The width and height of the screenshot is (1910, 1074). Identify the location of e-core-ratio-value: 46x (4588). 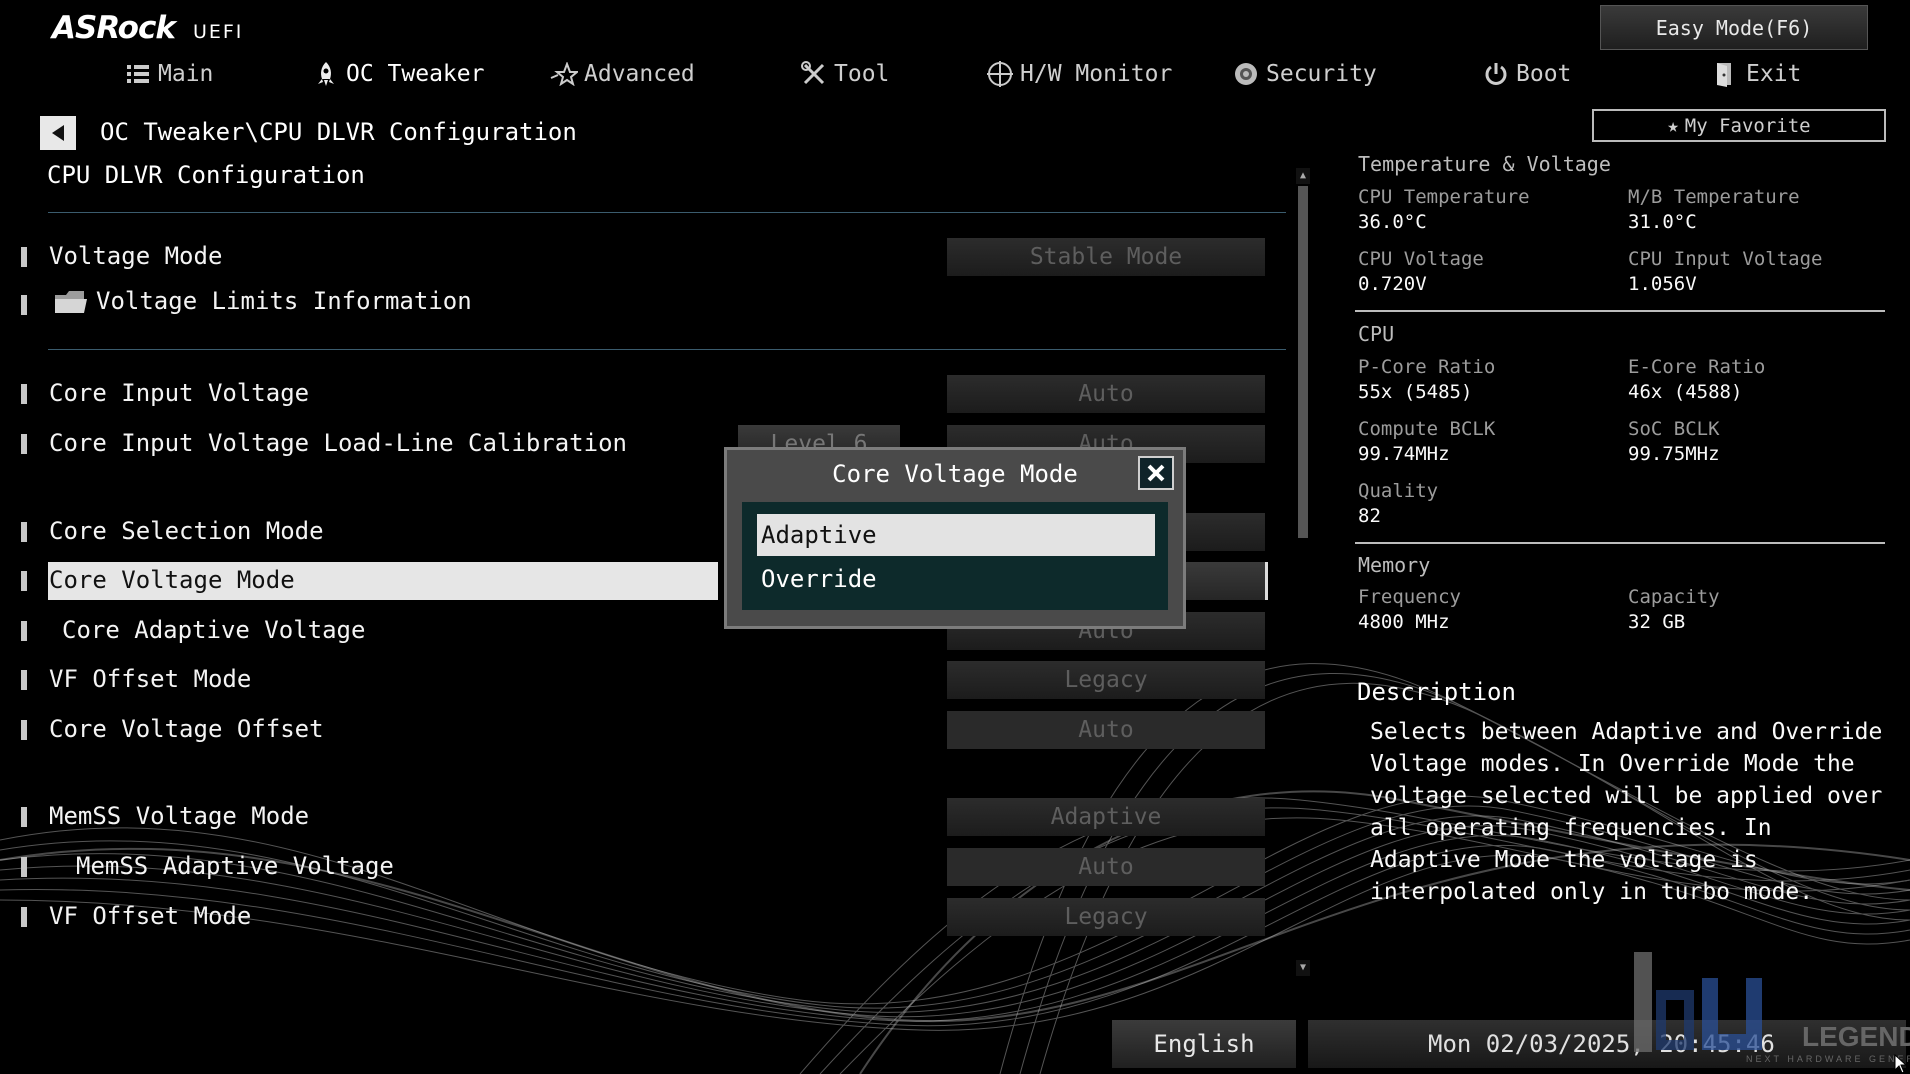
(1685, 392).